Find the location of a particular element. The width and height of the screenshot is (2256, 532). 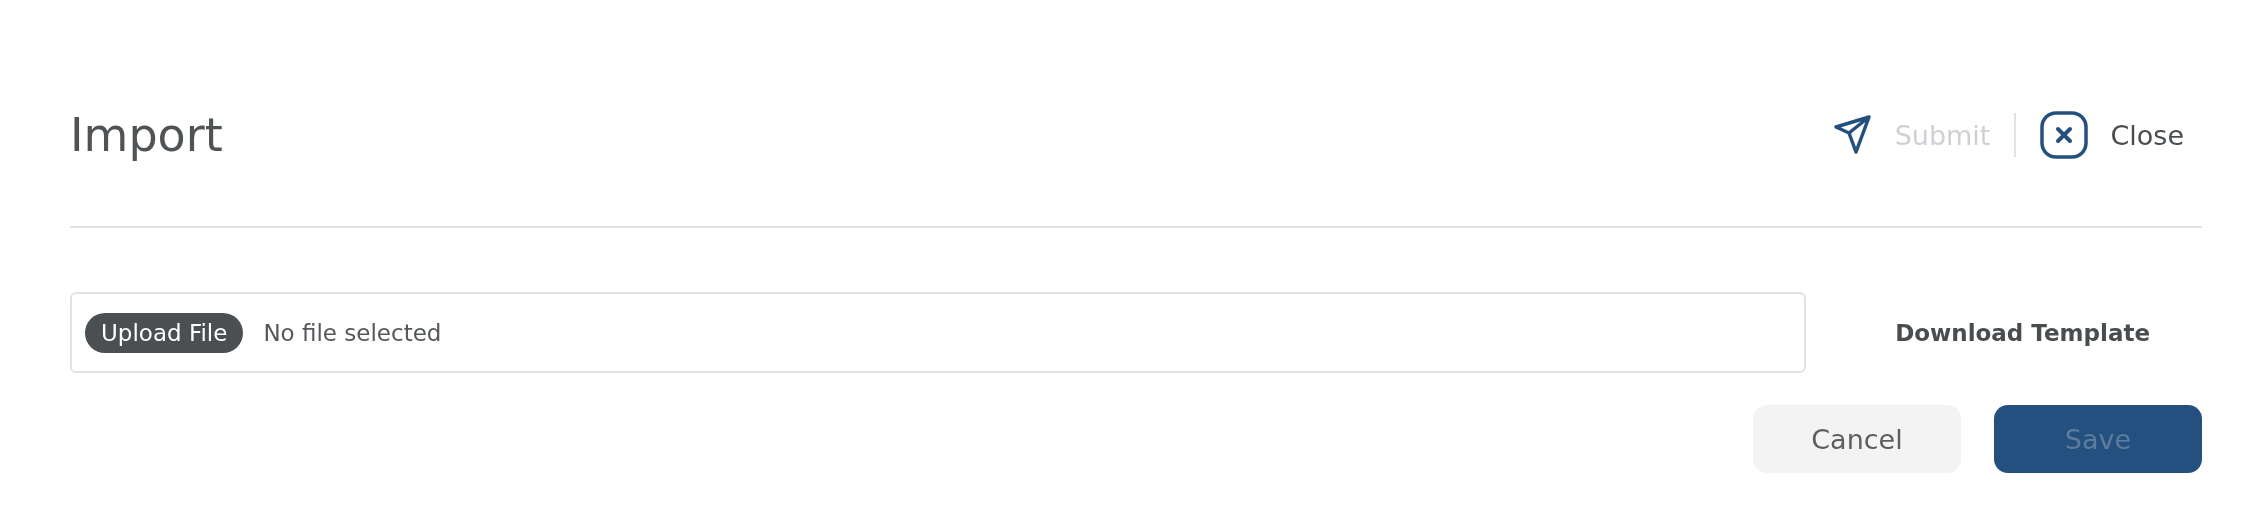

close-icon is located at coordinates (2064, 135).